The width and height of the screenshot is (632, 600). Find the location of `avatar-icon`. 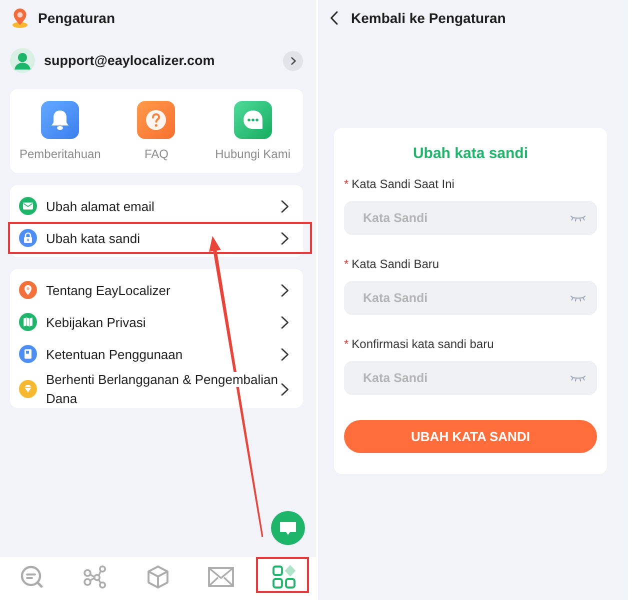

avatar-icon is located at coordinates (22, 60).